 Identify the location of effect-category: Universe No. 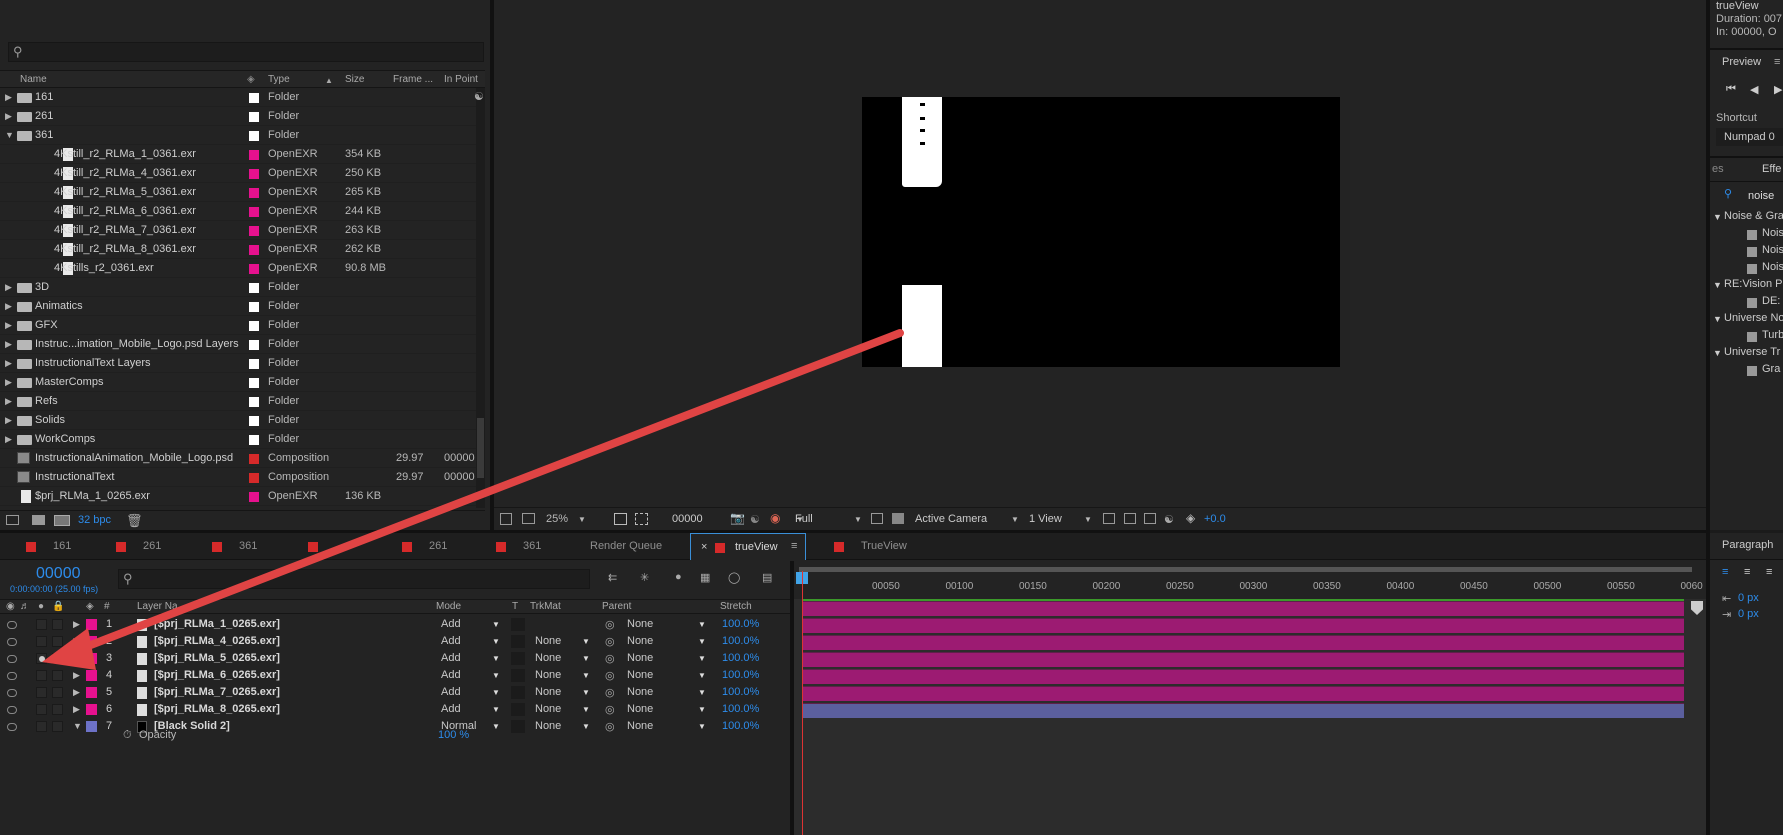
(1753, 318).